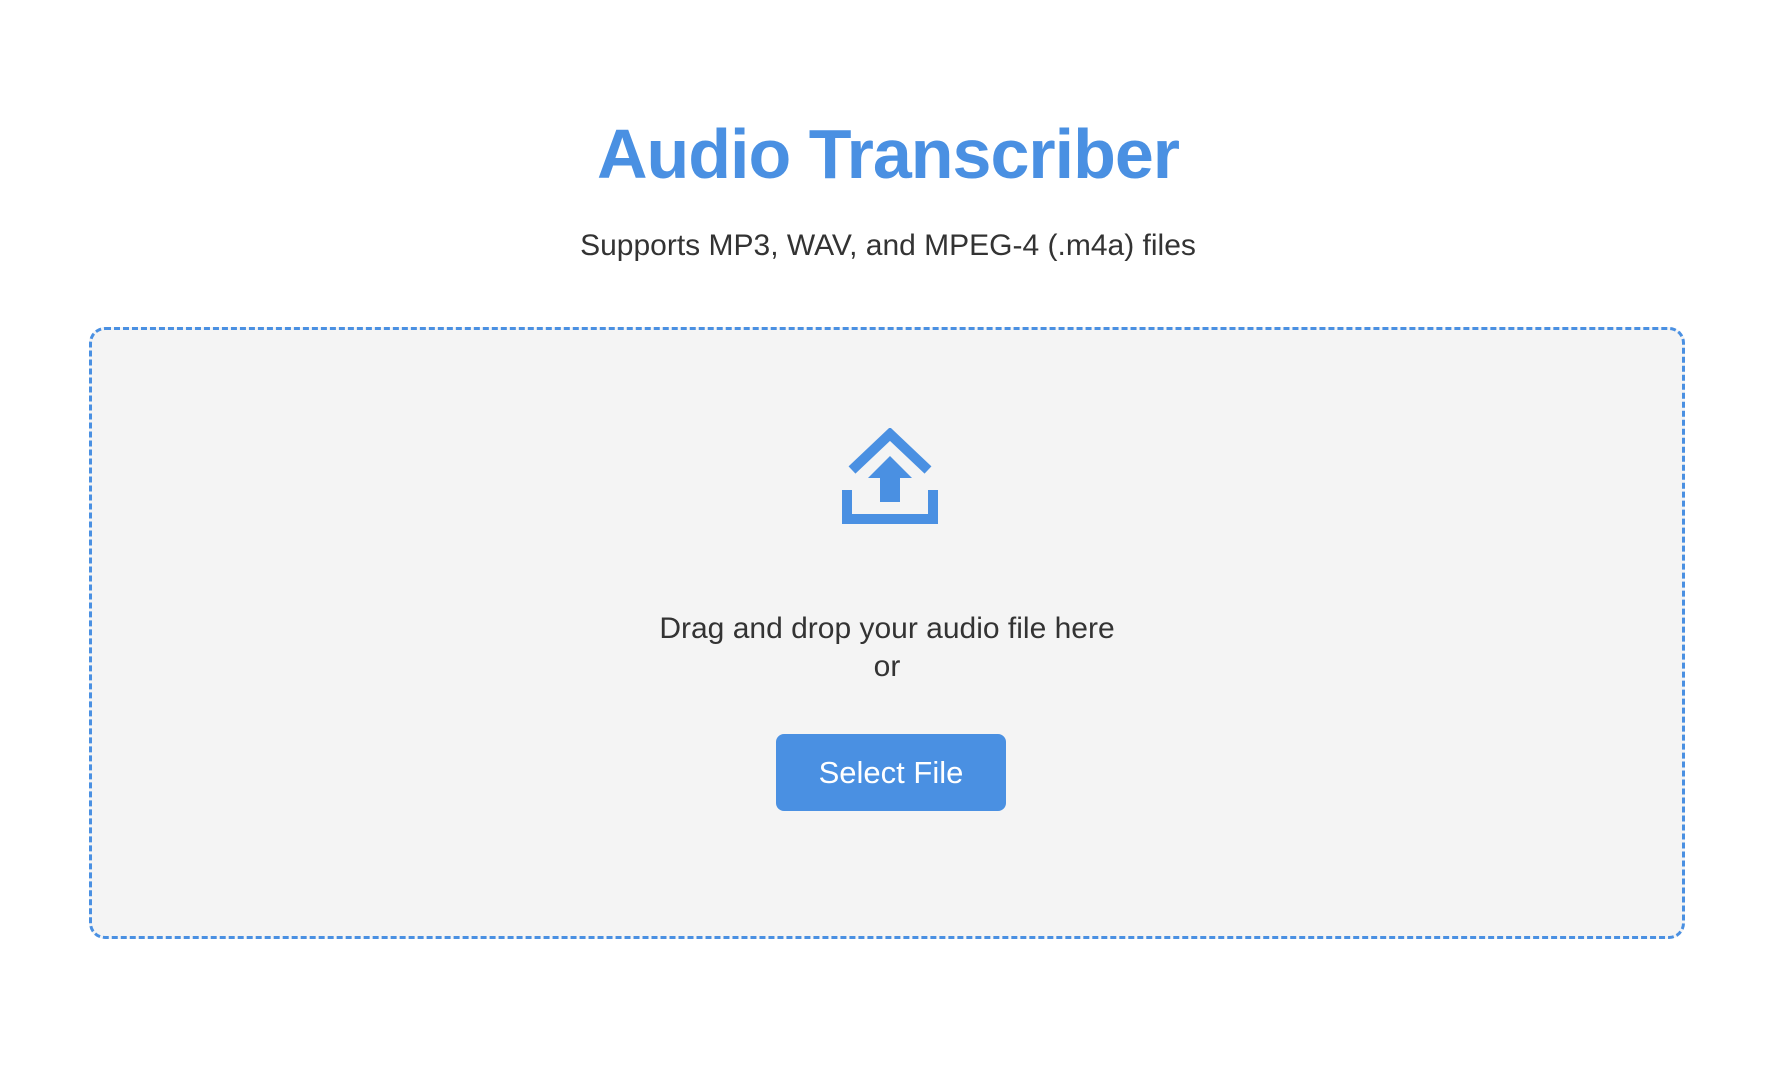 Image resolution: width=1776 pixels, height=1074 pixels. I want to click on or-separator: or, so click(887, 666).